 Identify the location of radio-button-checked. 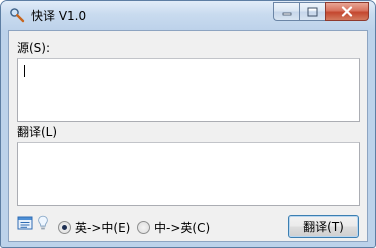
(64, 227).